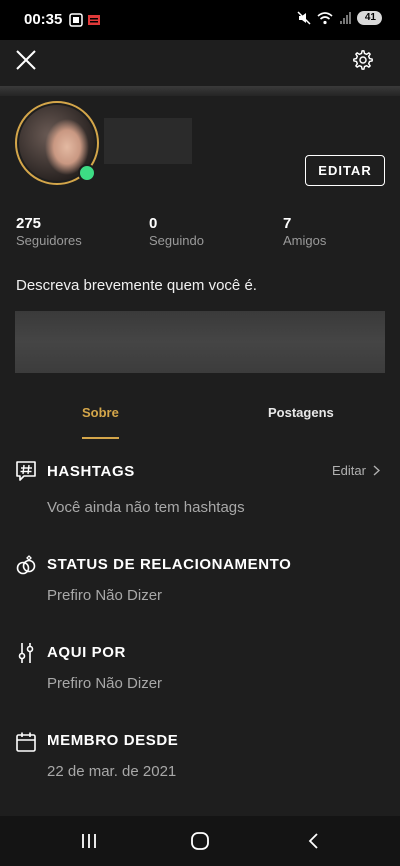 Image resolution: width=400 pixels, height=866 pixels. What do you see at coordinates (176, 240) in the screenshot?
I see `stat-label: Seguindo` at bounding box center [176, 240].